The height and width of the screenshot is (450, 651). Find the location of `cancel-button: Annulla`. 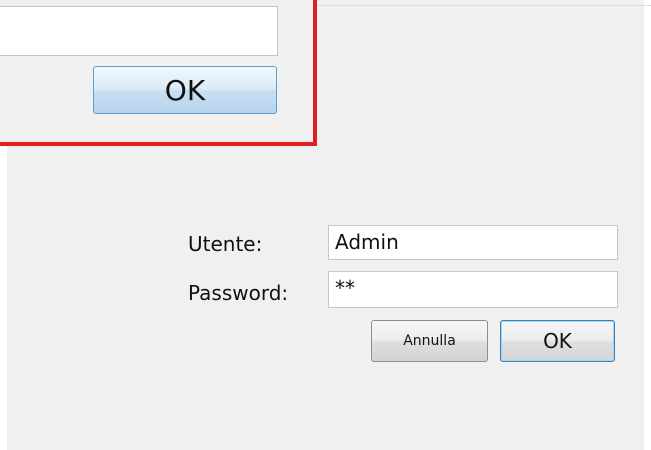

cancel-button: Annulla is located at coordinates (429, 341).